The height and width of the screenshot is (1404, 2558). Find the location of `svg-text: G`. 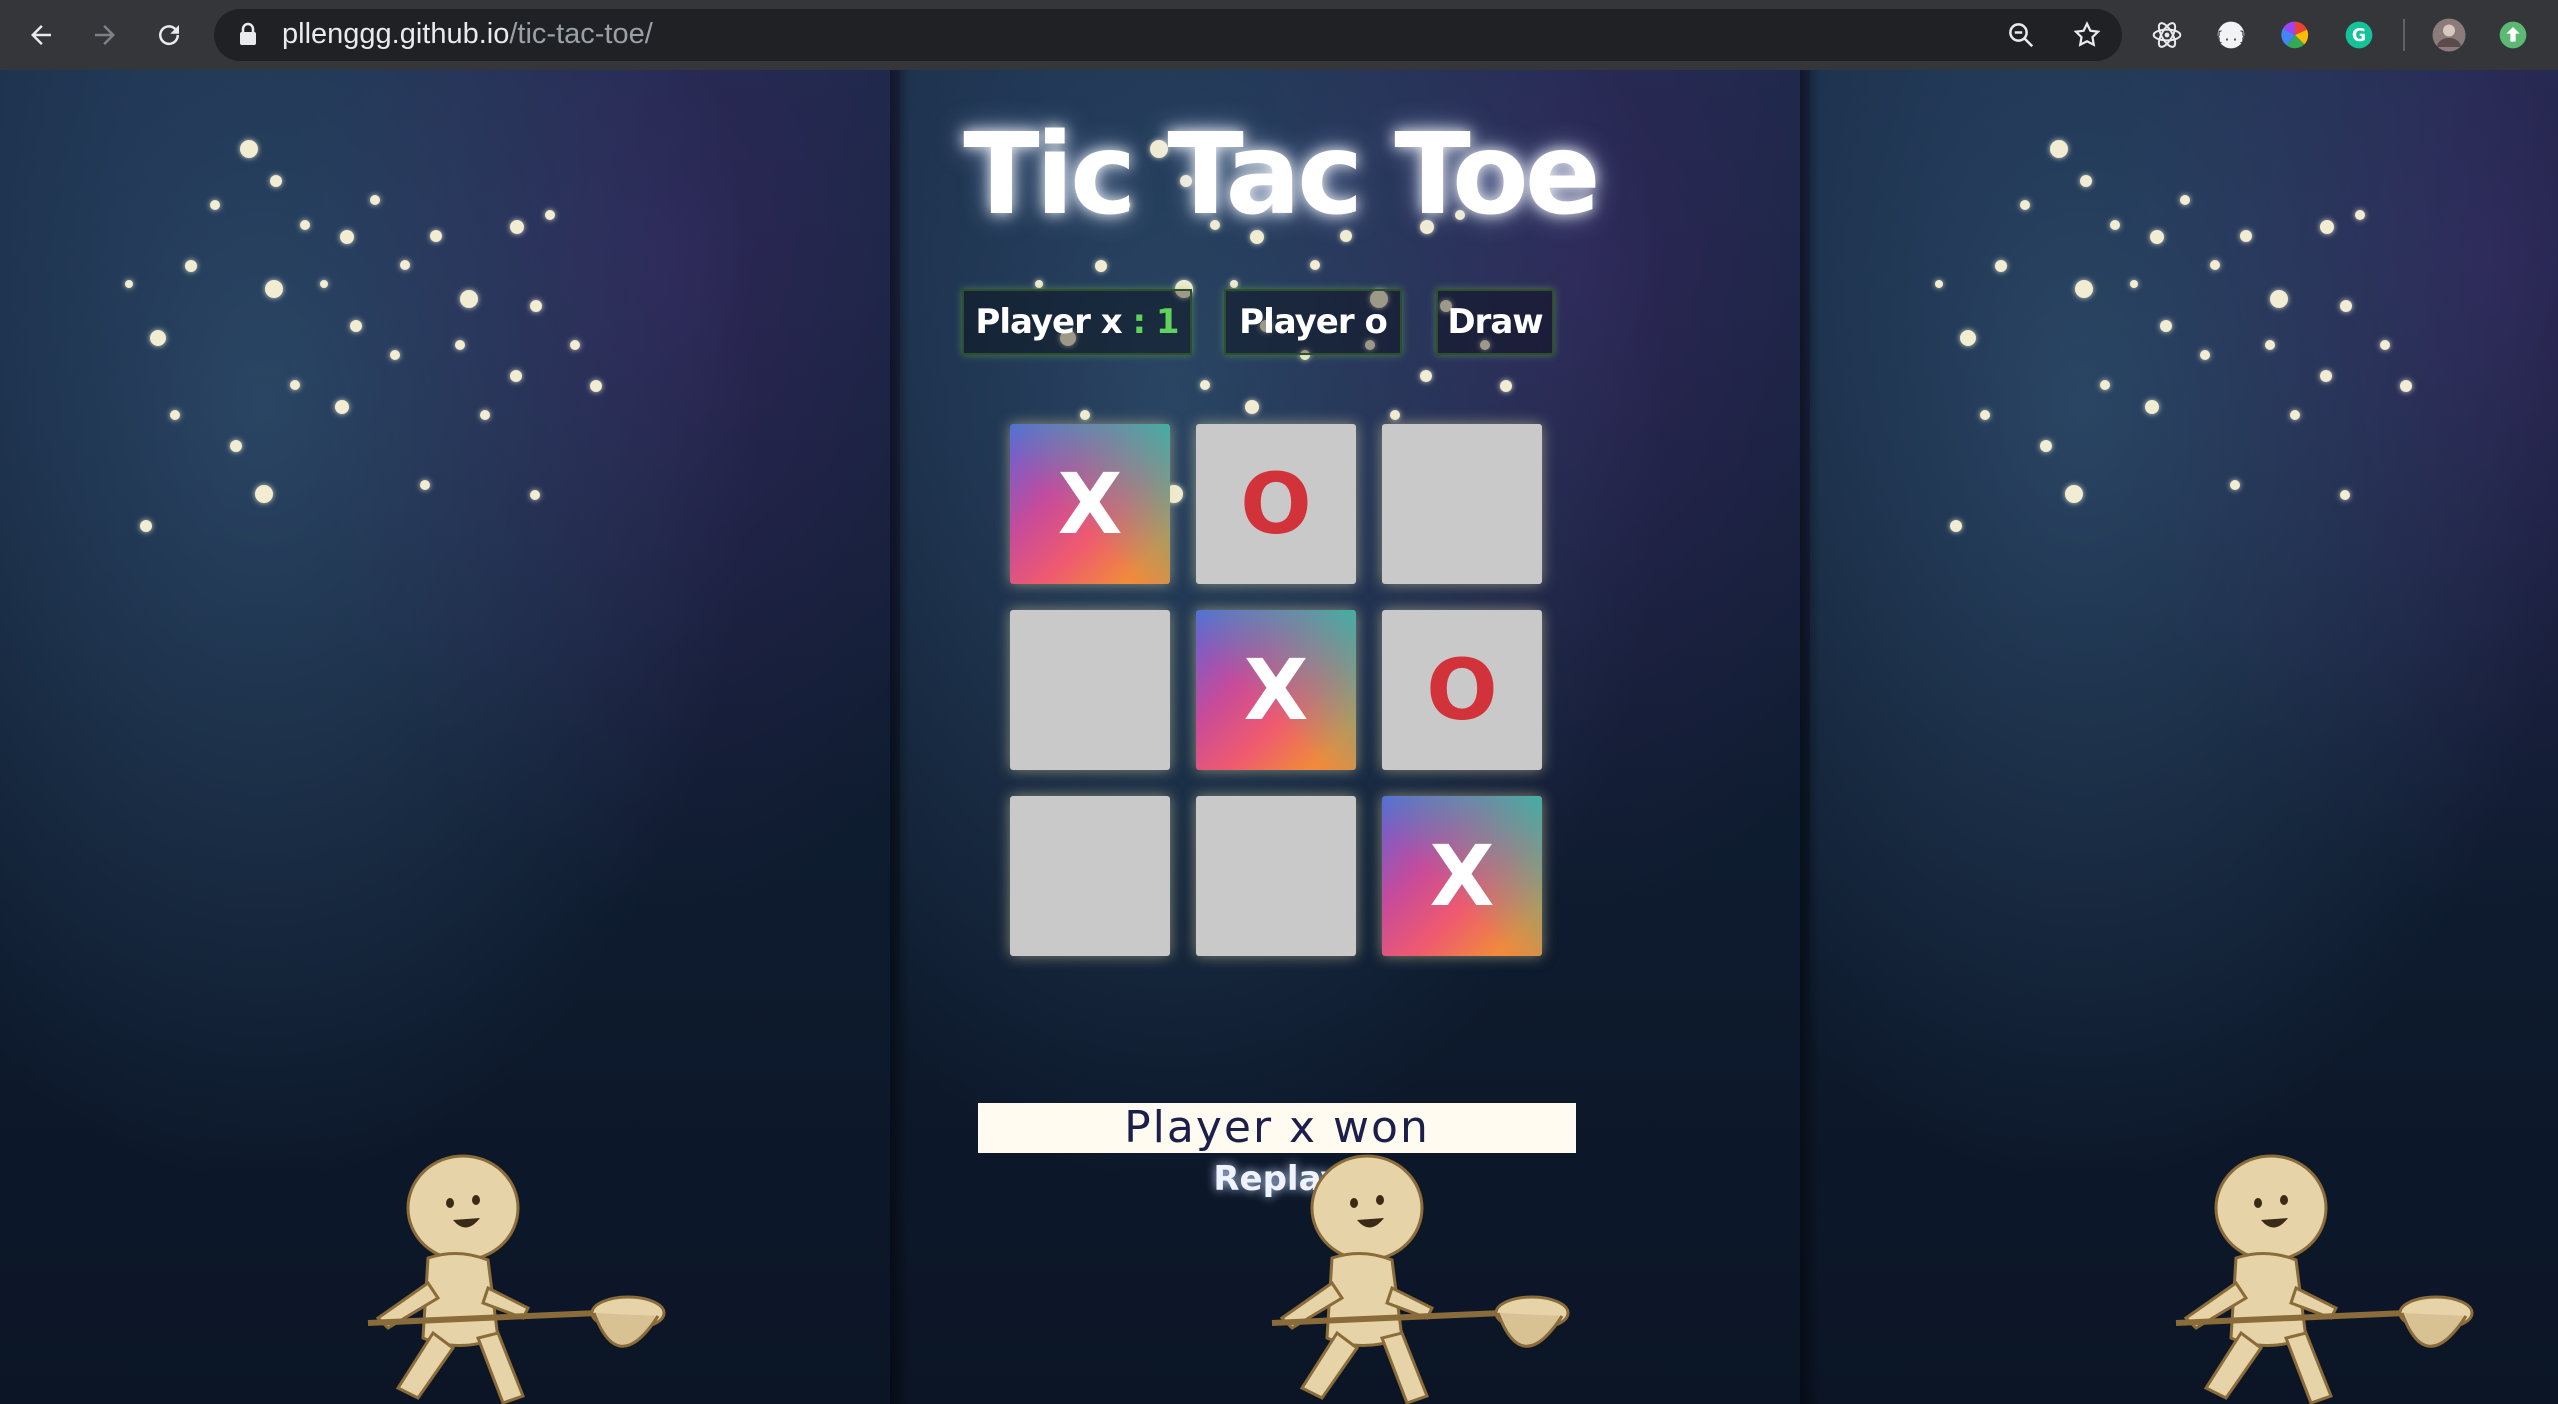

svg-text: G is located at coordinates (2359, 36).